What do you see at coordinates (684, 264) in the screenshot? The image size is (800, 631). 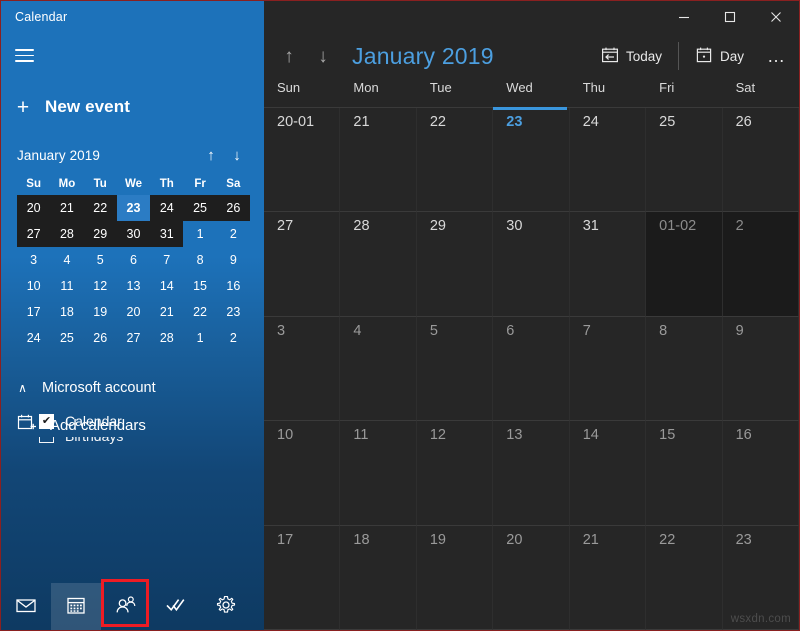 I see `day-cell: 01-02` at bounding box center [684, 264].